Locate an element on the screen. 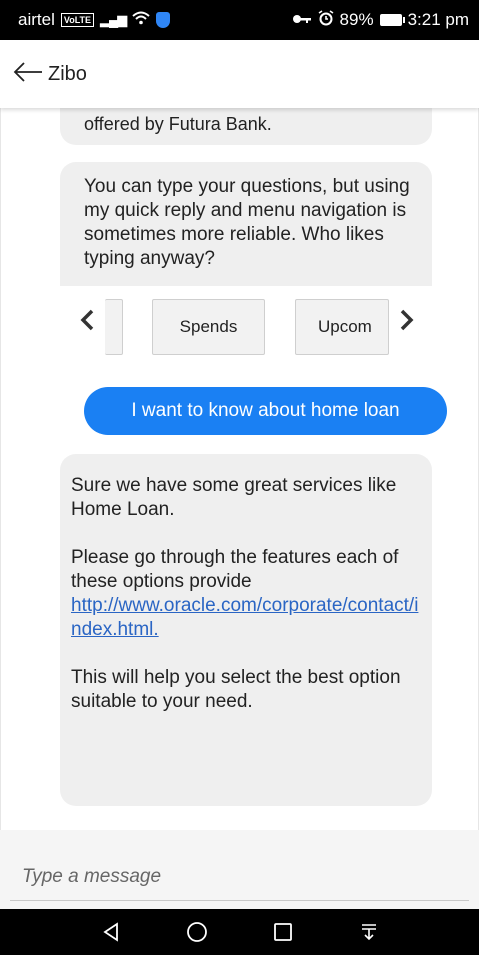 This screenshot has height=955, width=479. bot-message-suffix: . is located at coordinates (269, 124).